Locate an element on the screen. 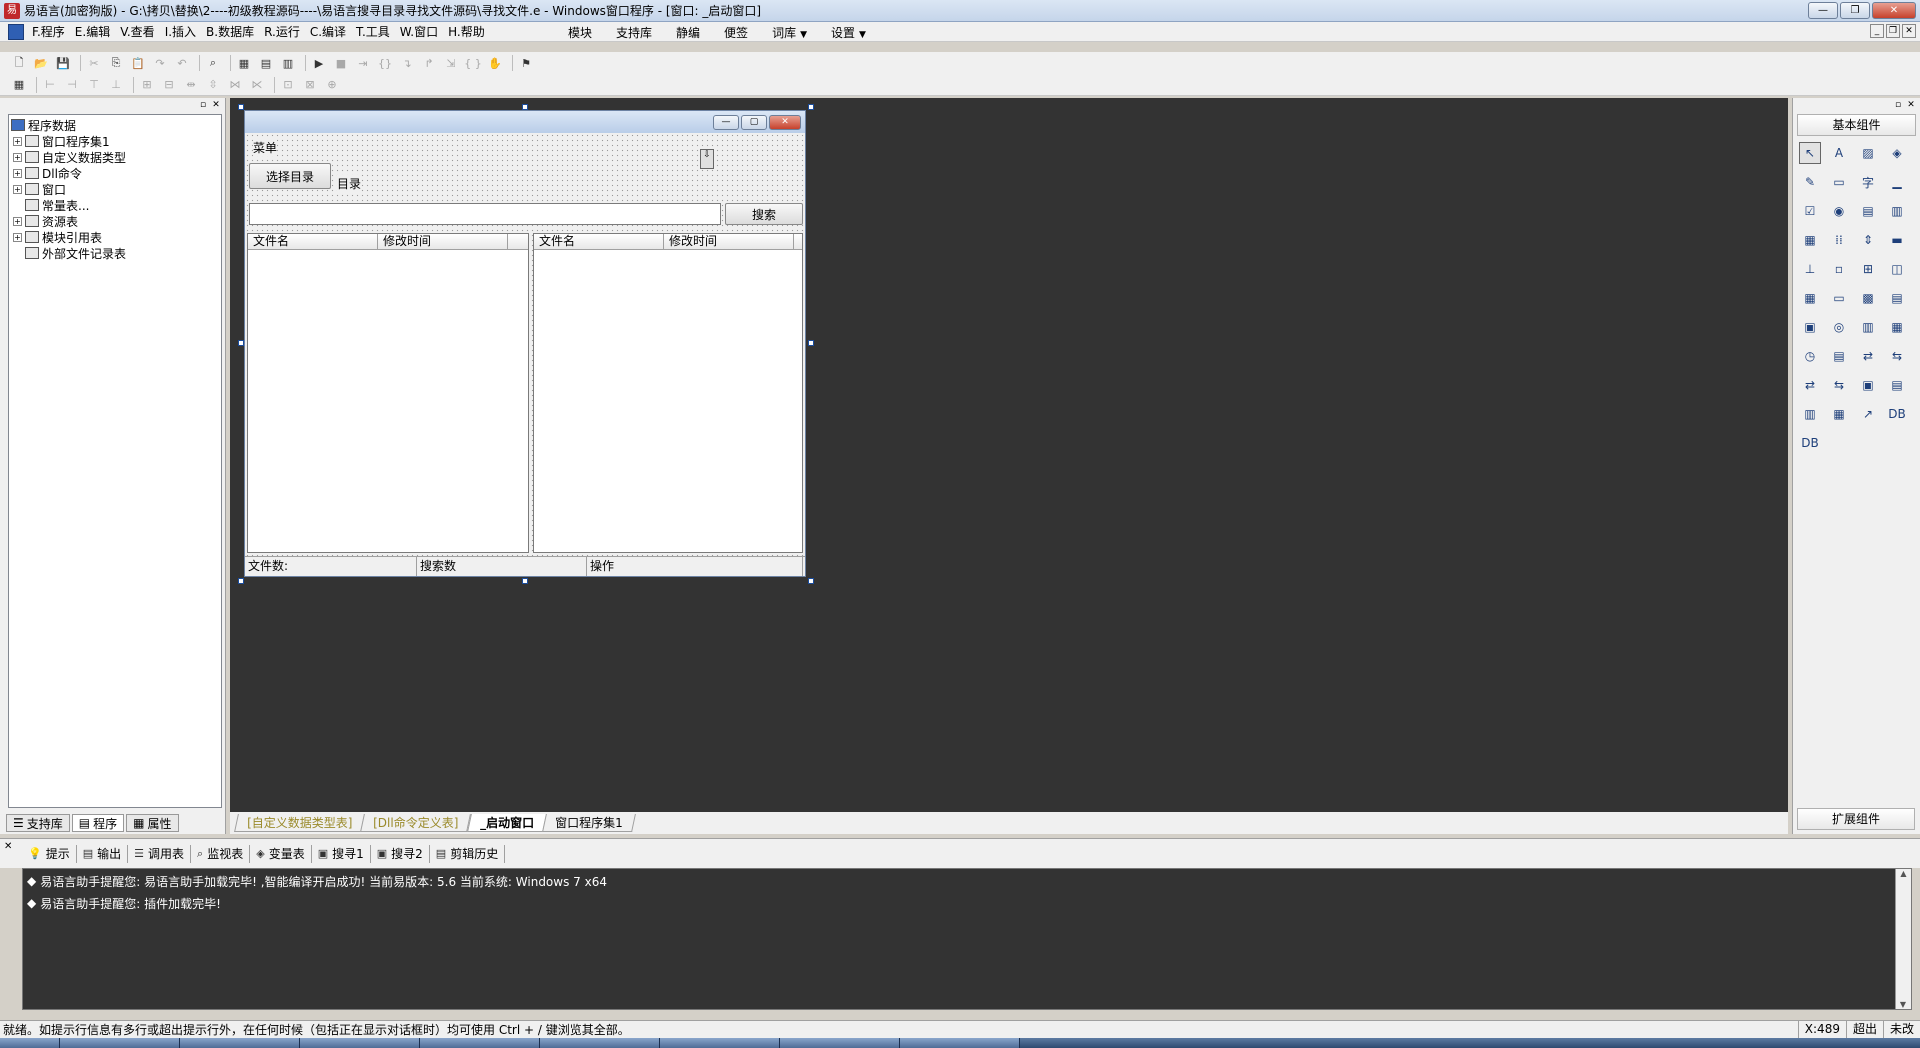 The height and width of the screenshot is (1048, 1920). pin-icon: ▫ is located at coordinates (203, 105).